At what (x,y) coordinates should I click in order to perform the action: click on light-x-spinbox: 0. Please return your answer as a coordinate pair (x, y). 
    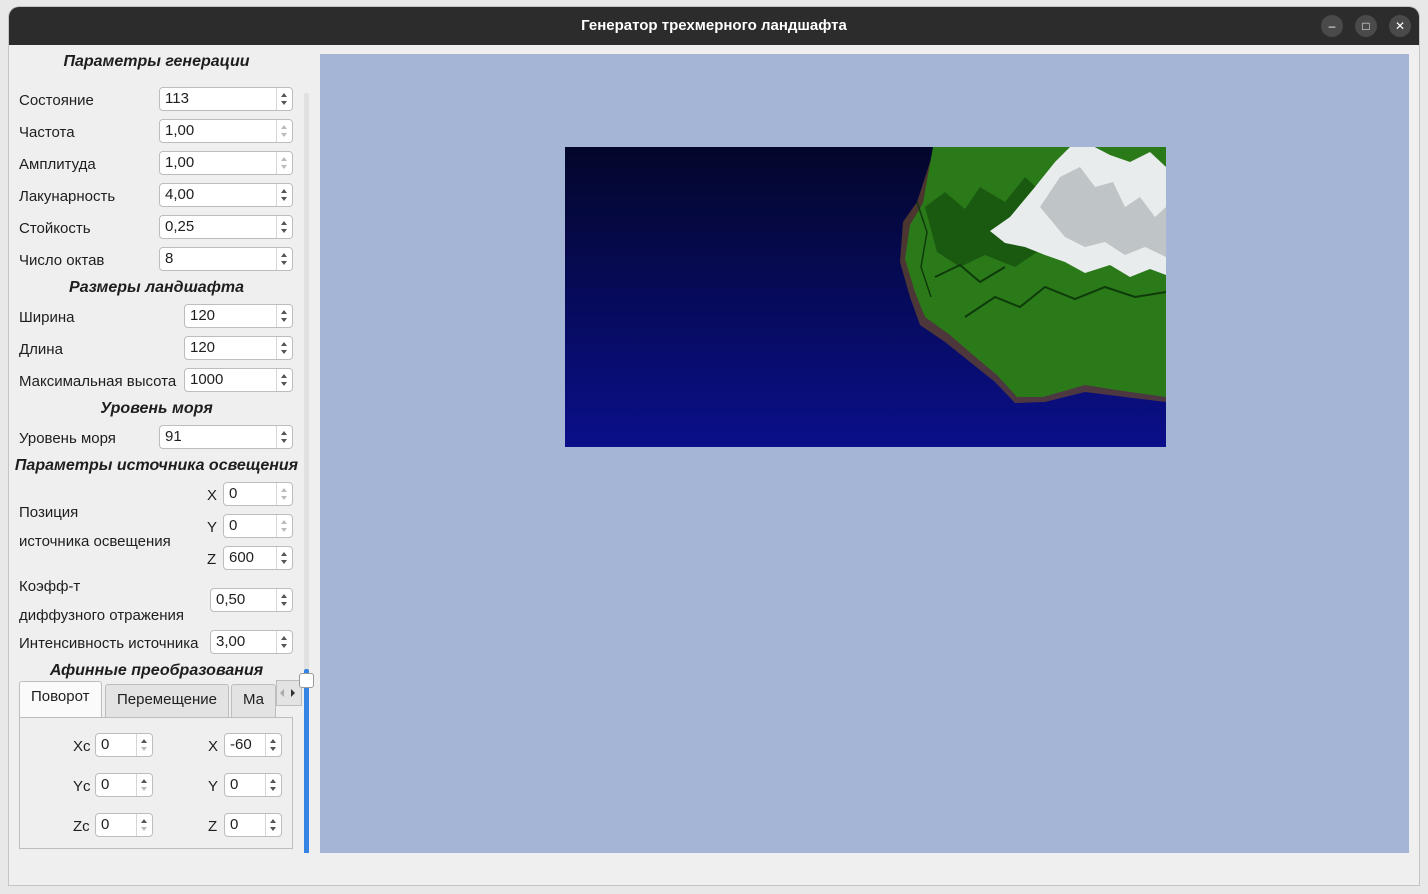
    Looking at the image, I should click on (258, 494).